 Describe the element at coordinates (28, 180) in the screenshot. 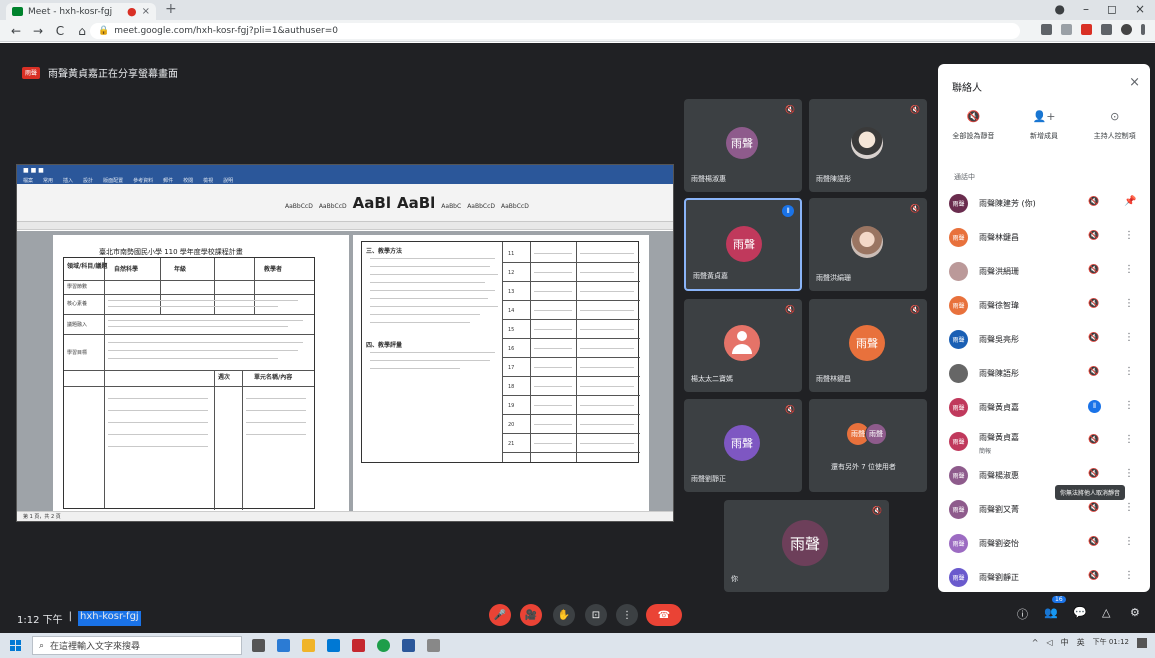

I see `word-menu-item: 檔案` at that location.